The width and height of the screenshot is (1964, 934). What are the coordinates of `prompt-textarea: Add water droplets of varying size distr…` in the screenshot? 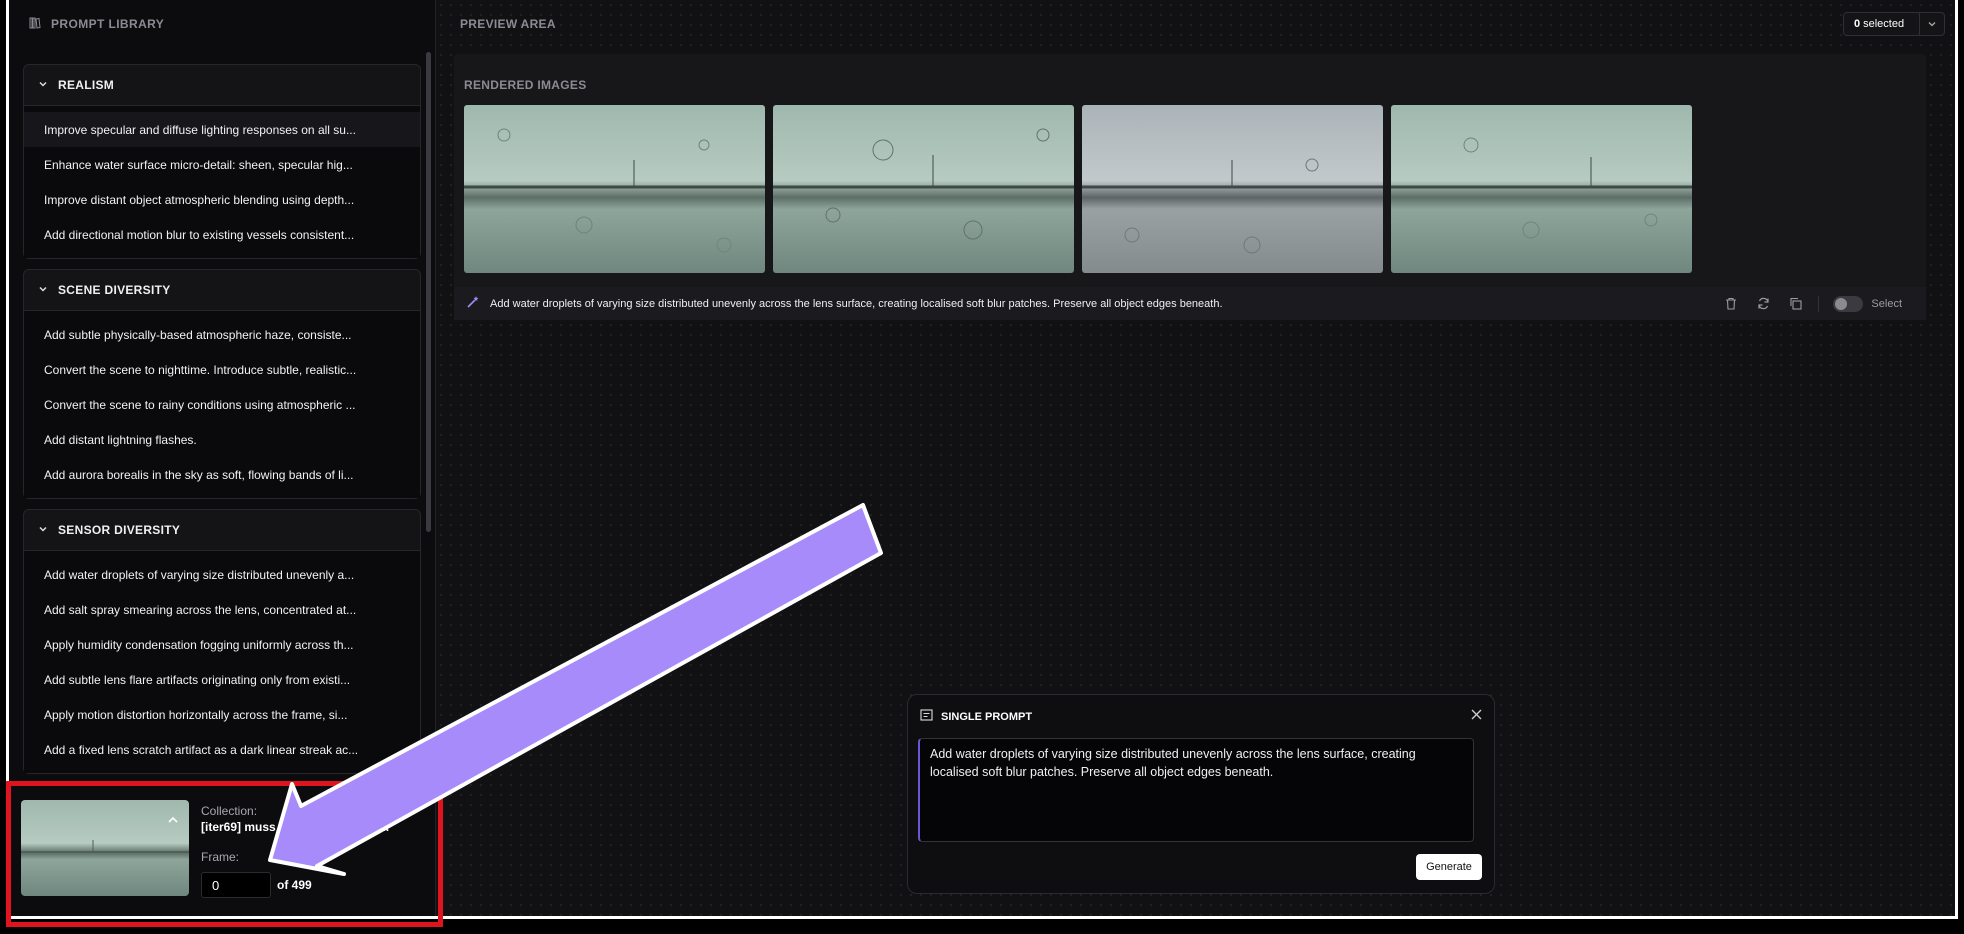 It's located at (1196, 790).